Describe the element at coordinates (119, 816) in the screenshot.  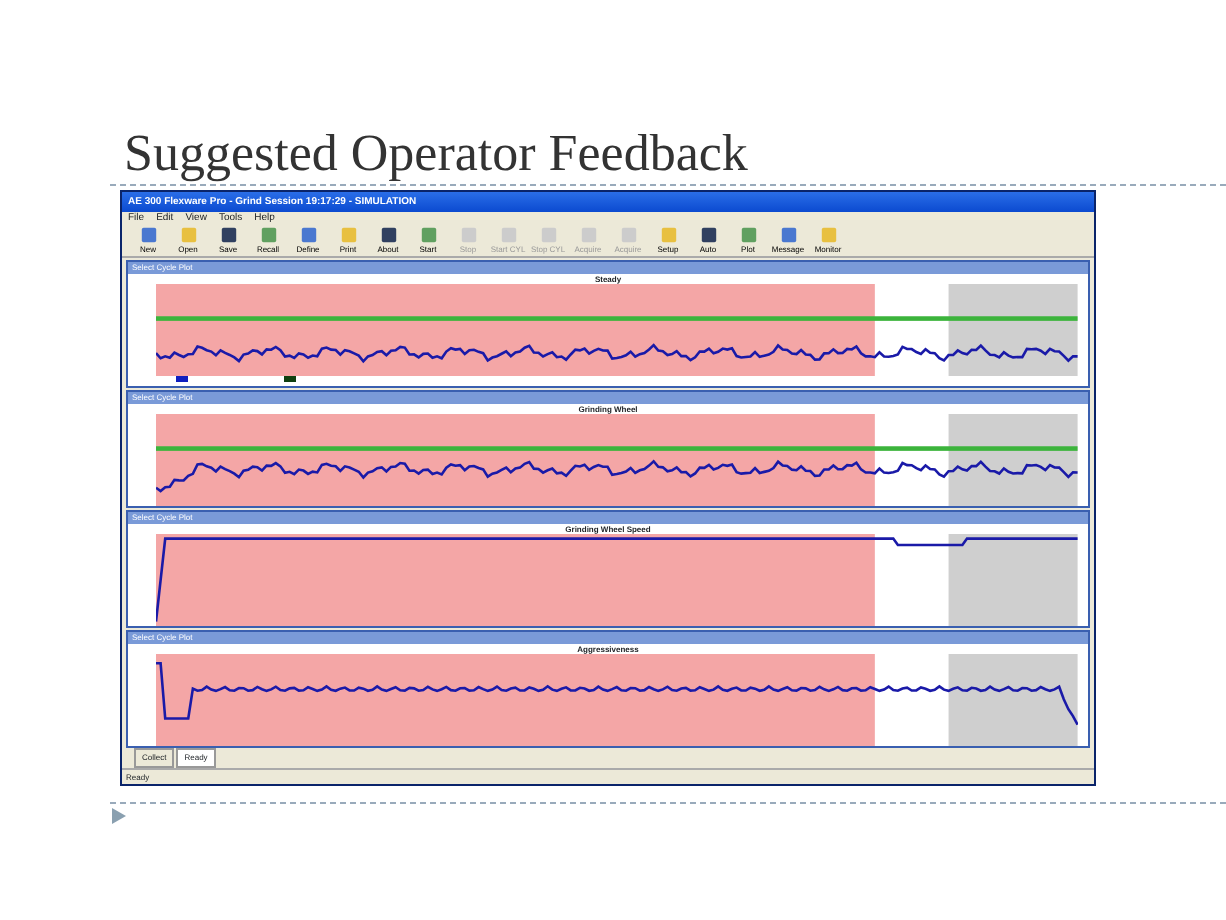
I see `bullet-icon` at that location.